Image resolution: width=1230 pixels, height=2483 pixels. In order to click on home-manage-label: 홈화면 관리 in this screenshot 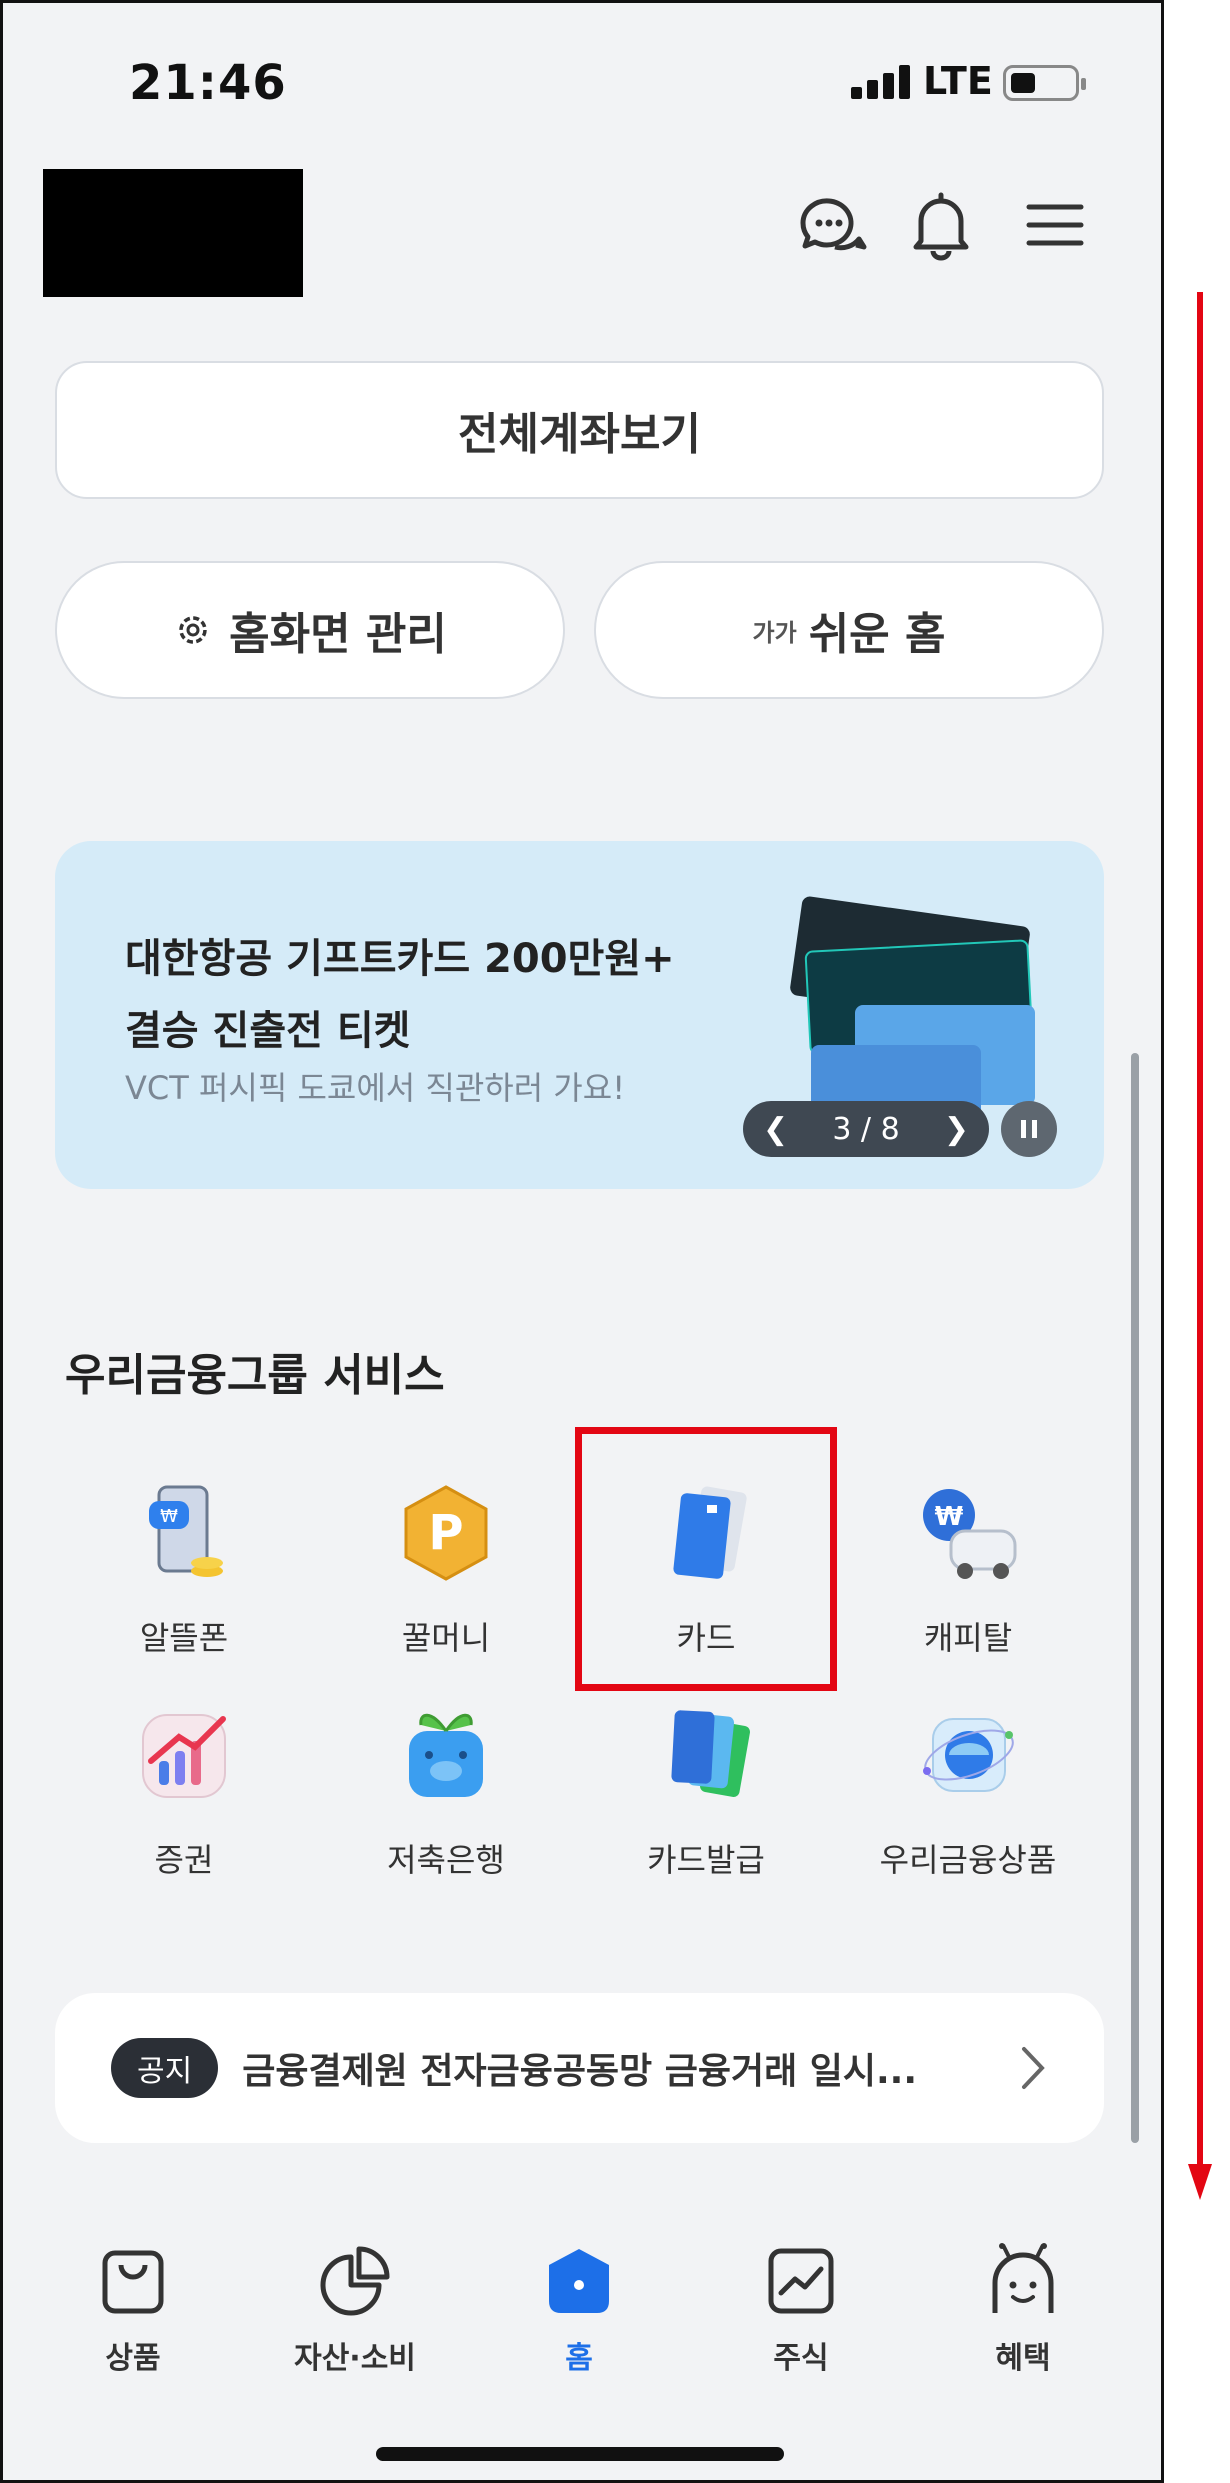, I will do `click(338, 634)`.